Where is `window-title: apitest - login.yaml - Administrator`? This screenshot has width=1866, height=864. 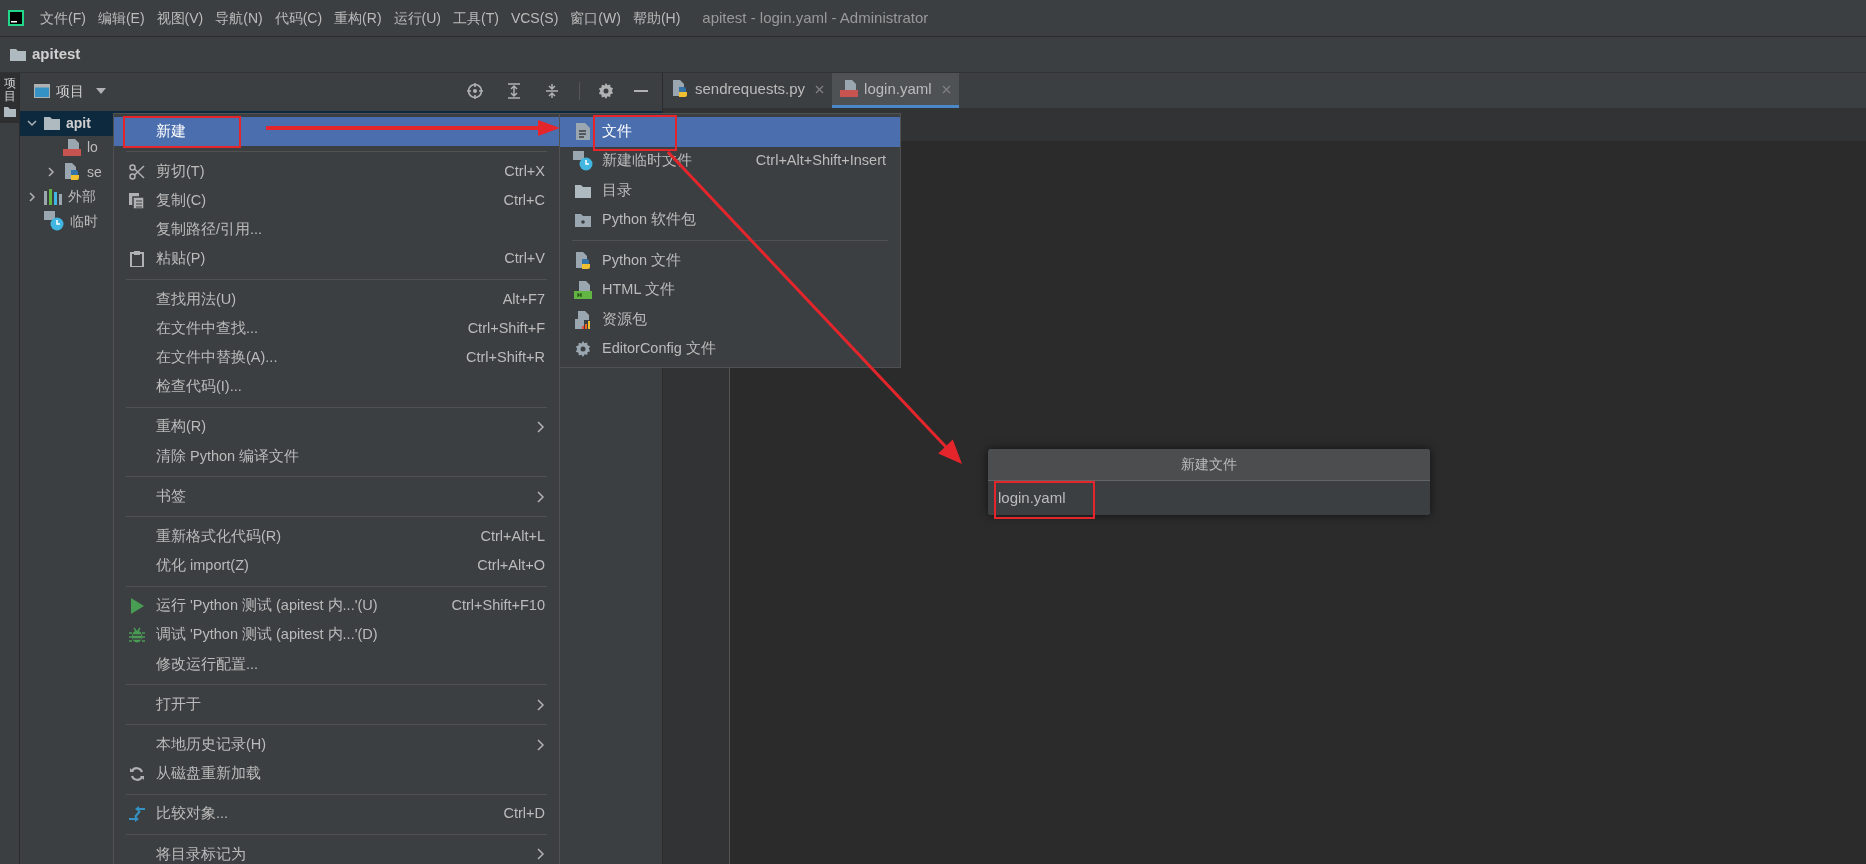
window-title: apitest - login.yaml - Administrator is located at coordinates (815, 17).